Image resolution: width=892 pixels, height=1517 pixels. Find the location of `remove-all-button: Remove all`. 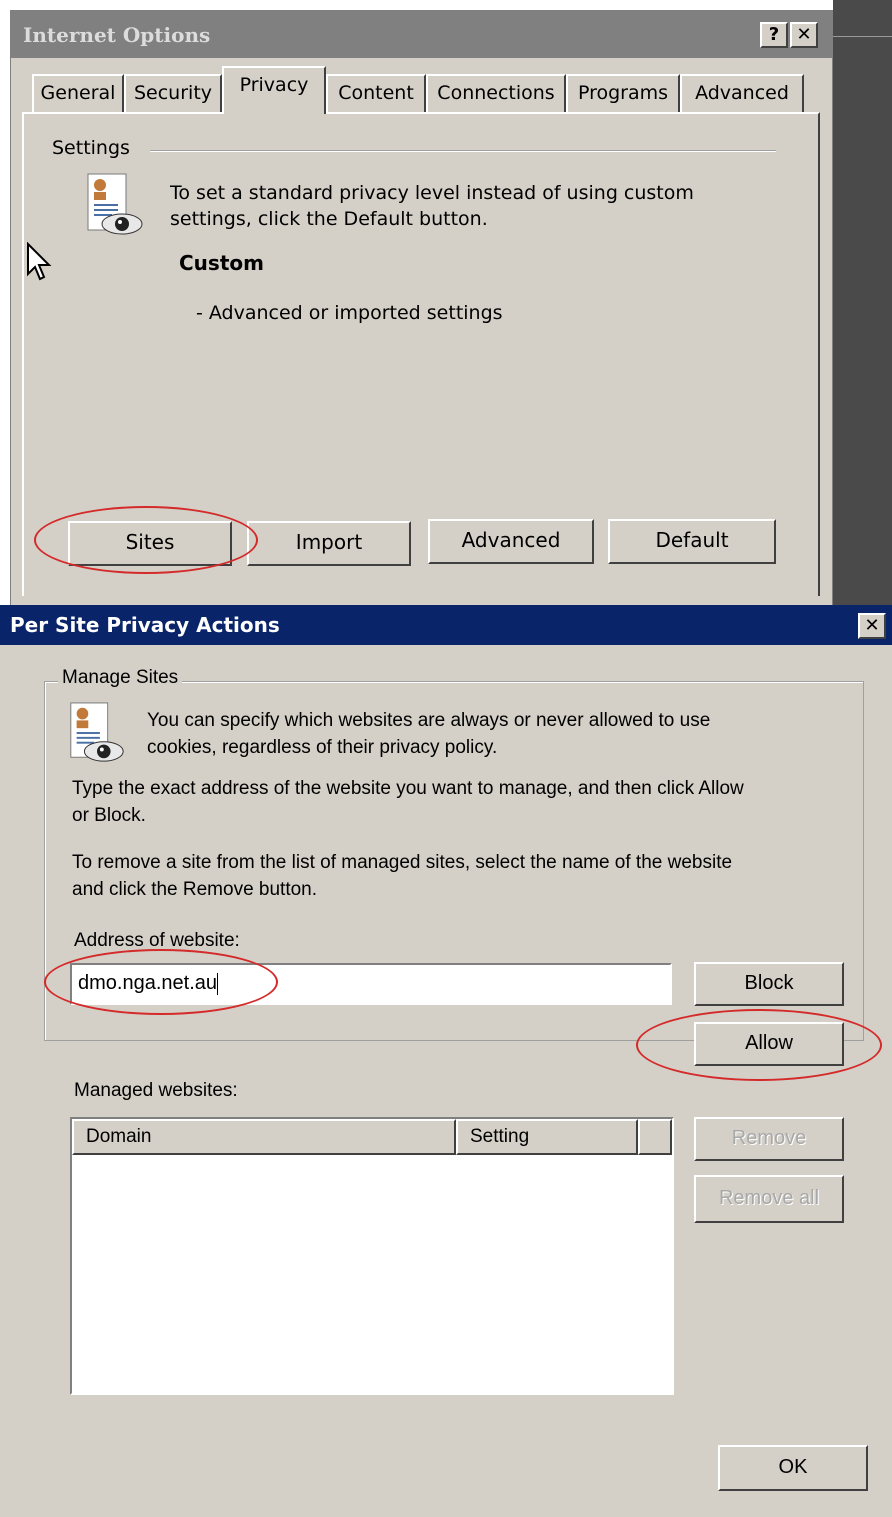

remove-all-button: Remove all is located at coordinates (769, 1199).